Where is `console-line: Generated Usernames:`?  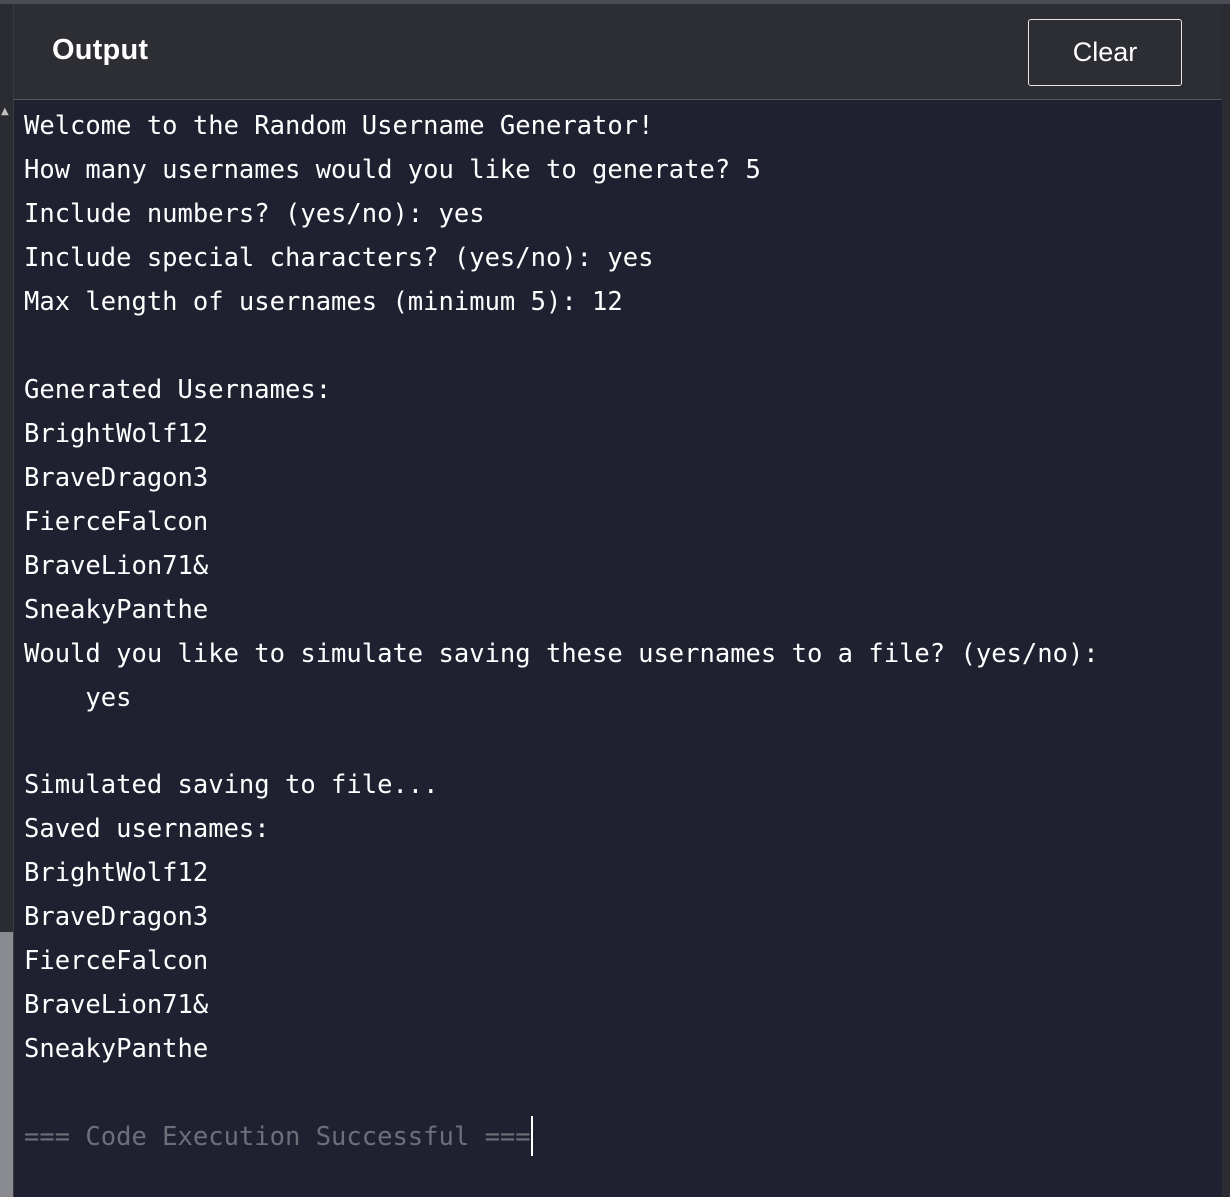 console-line: Generated Usernames: is located at coordinates (178, 390).